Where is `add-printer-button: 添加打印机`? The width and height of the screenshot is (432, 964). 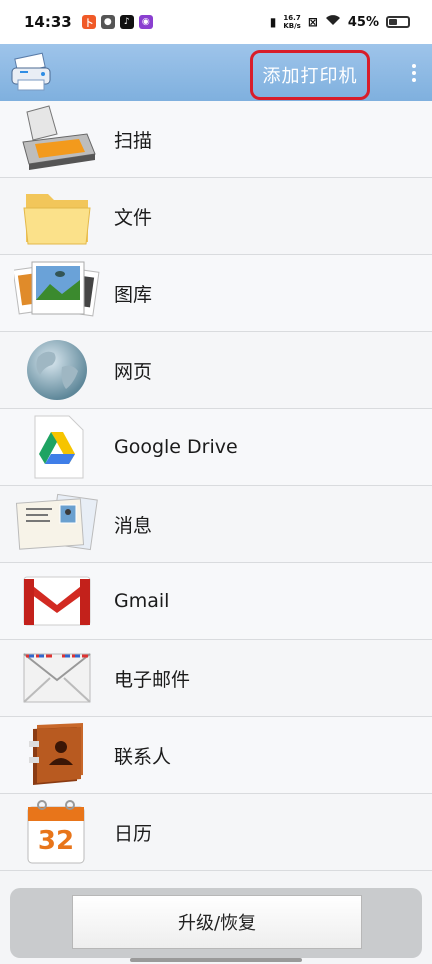 add-printer-button: 添加打印机 is located at coordinates (310, 75).